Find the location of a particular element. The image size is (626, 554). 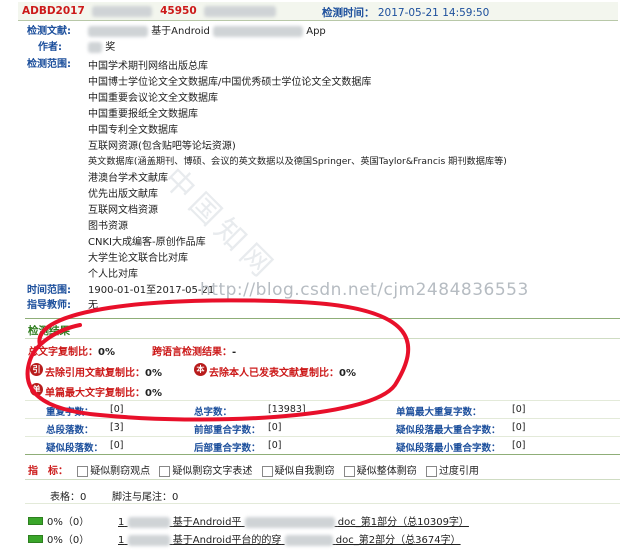

indicator-option: 疑似整体剽窃 is located at coordinates (386, 471).